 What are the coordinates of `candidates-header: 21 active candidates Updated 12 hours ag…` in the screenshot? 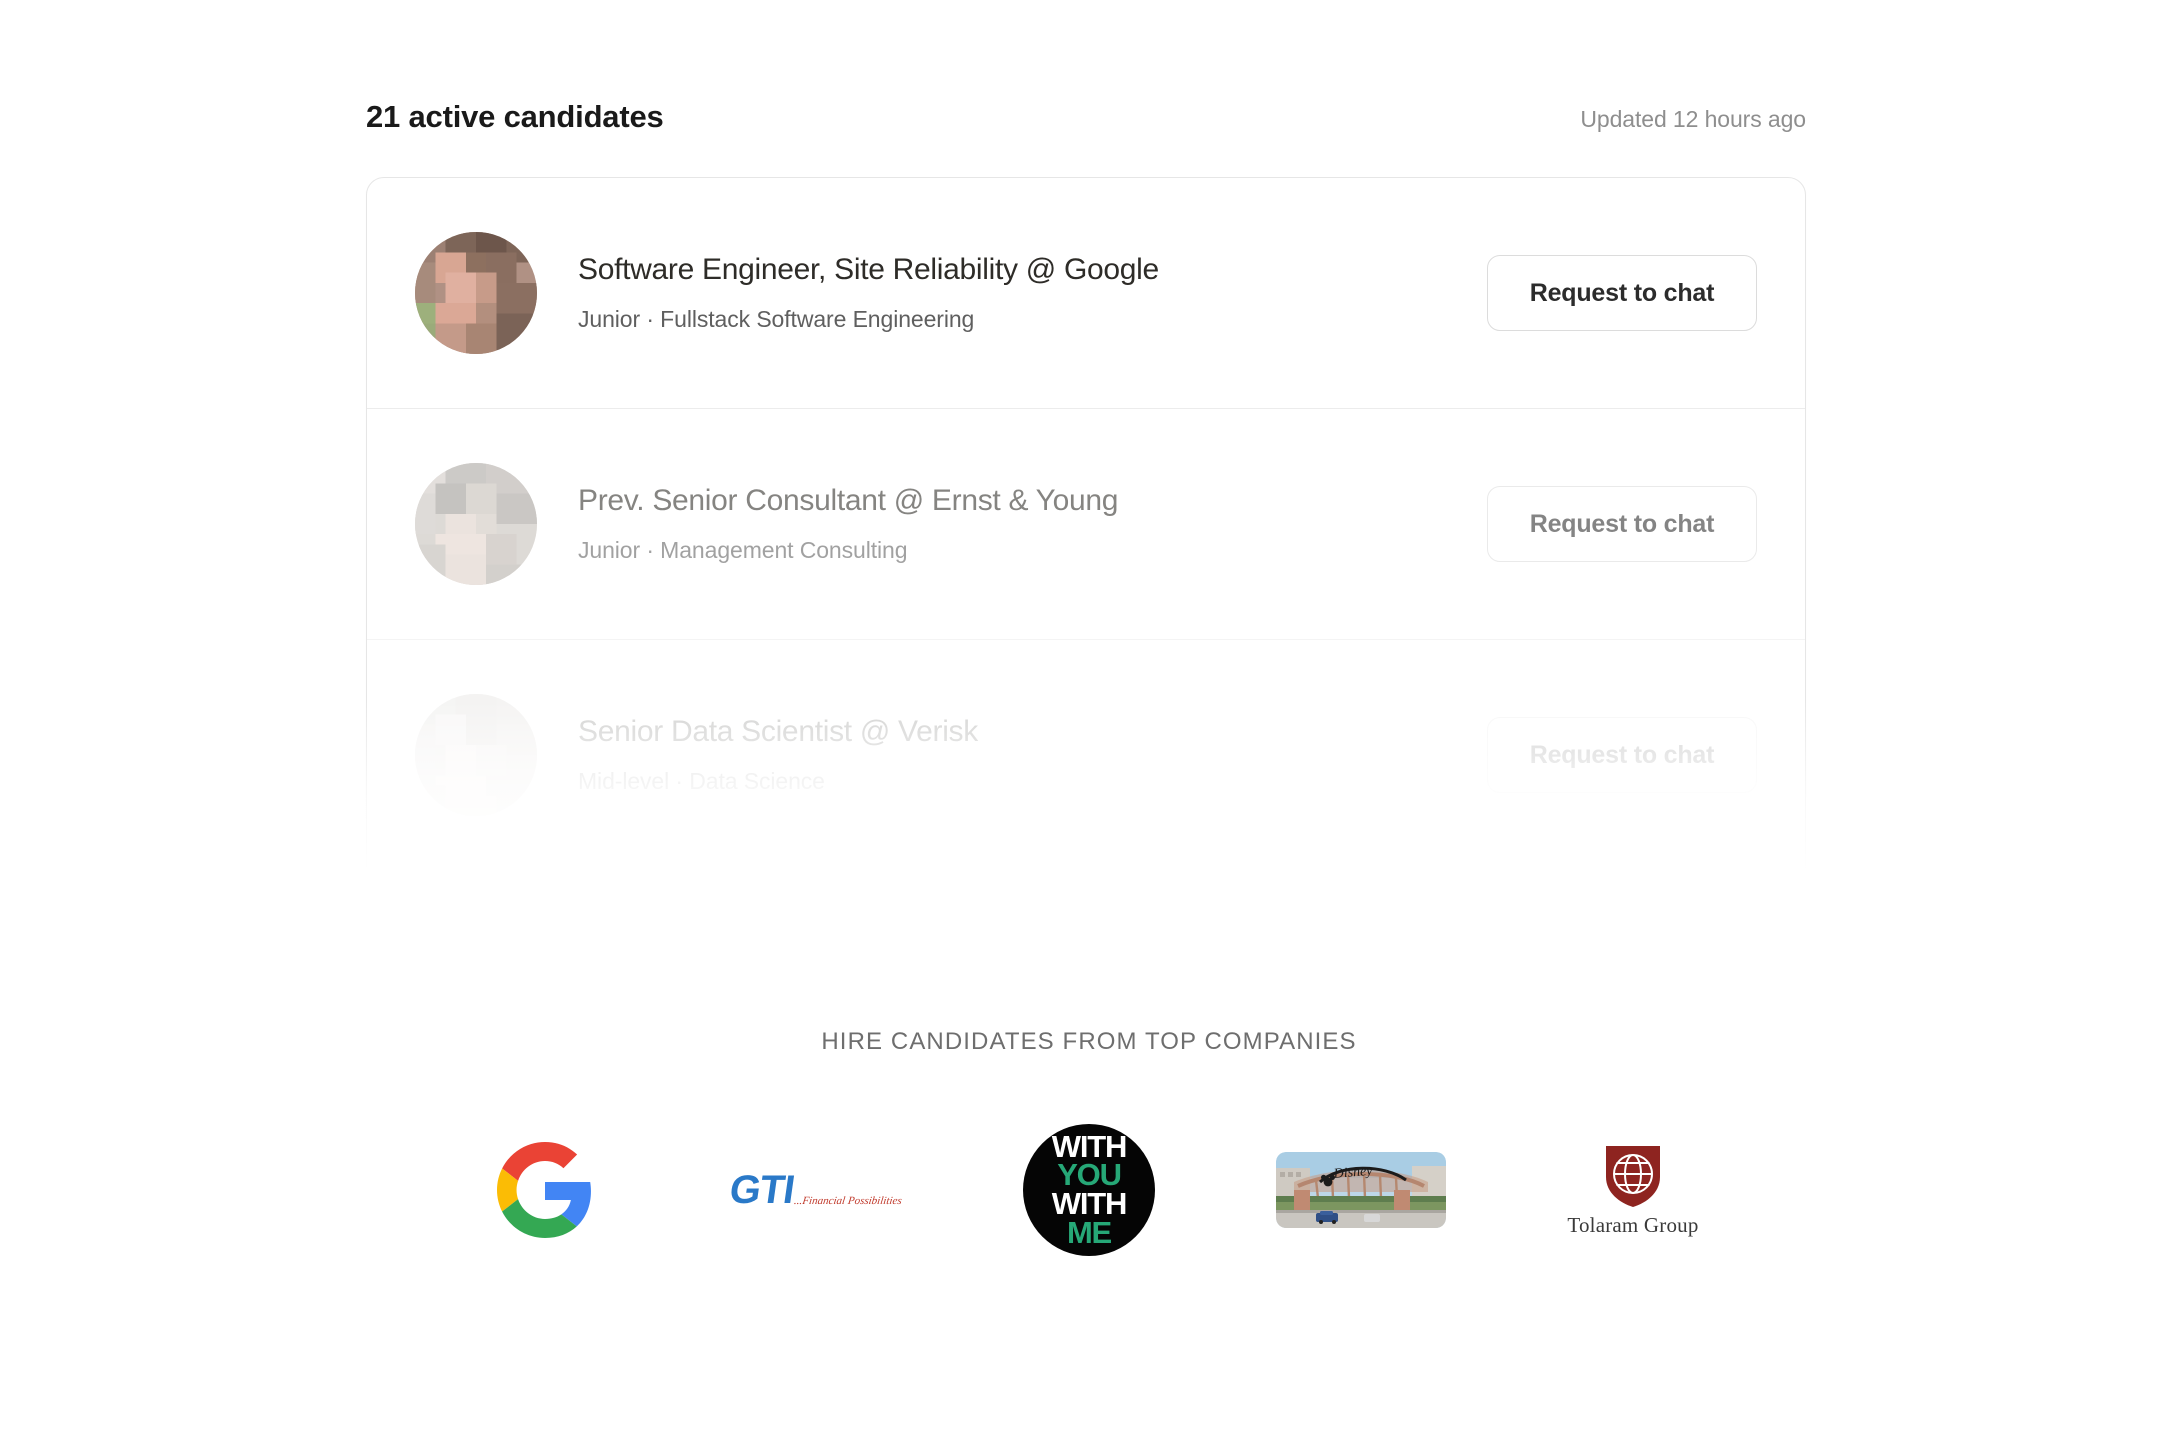 It's located at (1086, 116).